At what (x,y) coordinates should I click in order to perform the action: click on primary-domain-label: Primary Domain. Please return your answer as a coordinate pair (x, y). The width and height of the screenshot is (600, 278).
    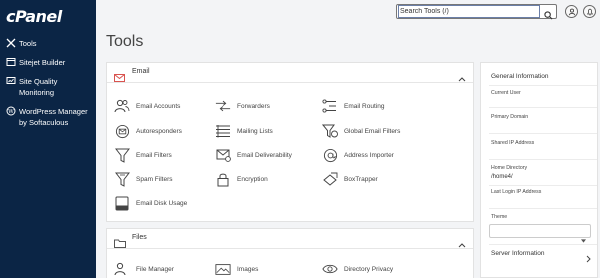
    Looking at the image, I should click on (510, 117).